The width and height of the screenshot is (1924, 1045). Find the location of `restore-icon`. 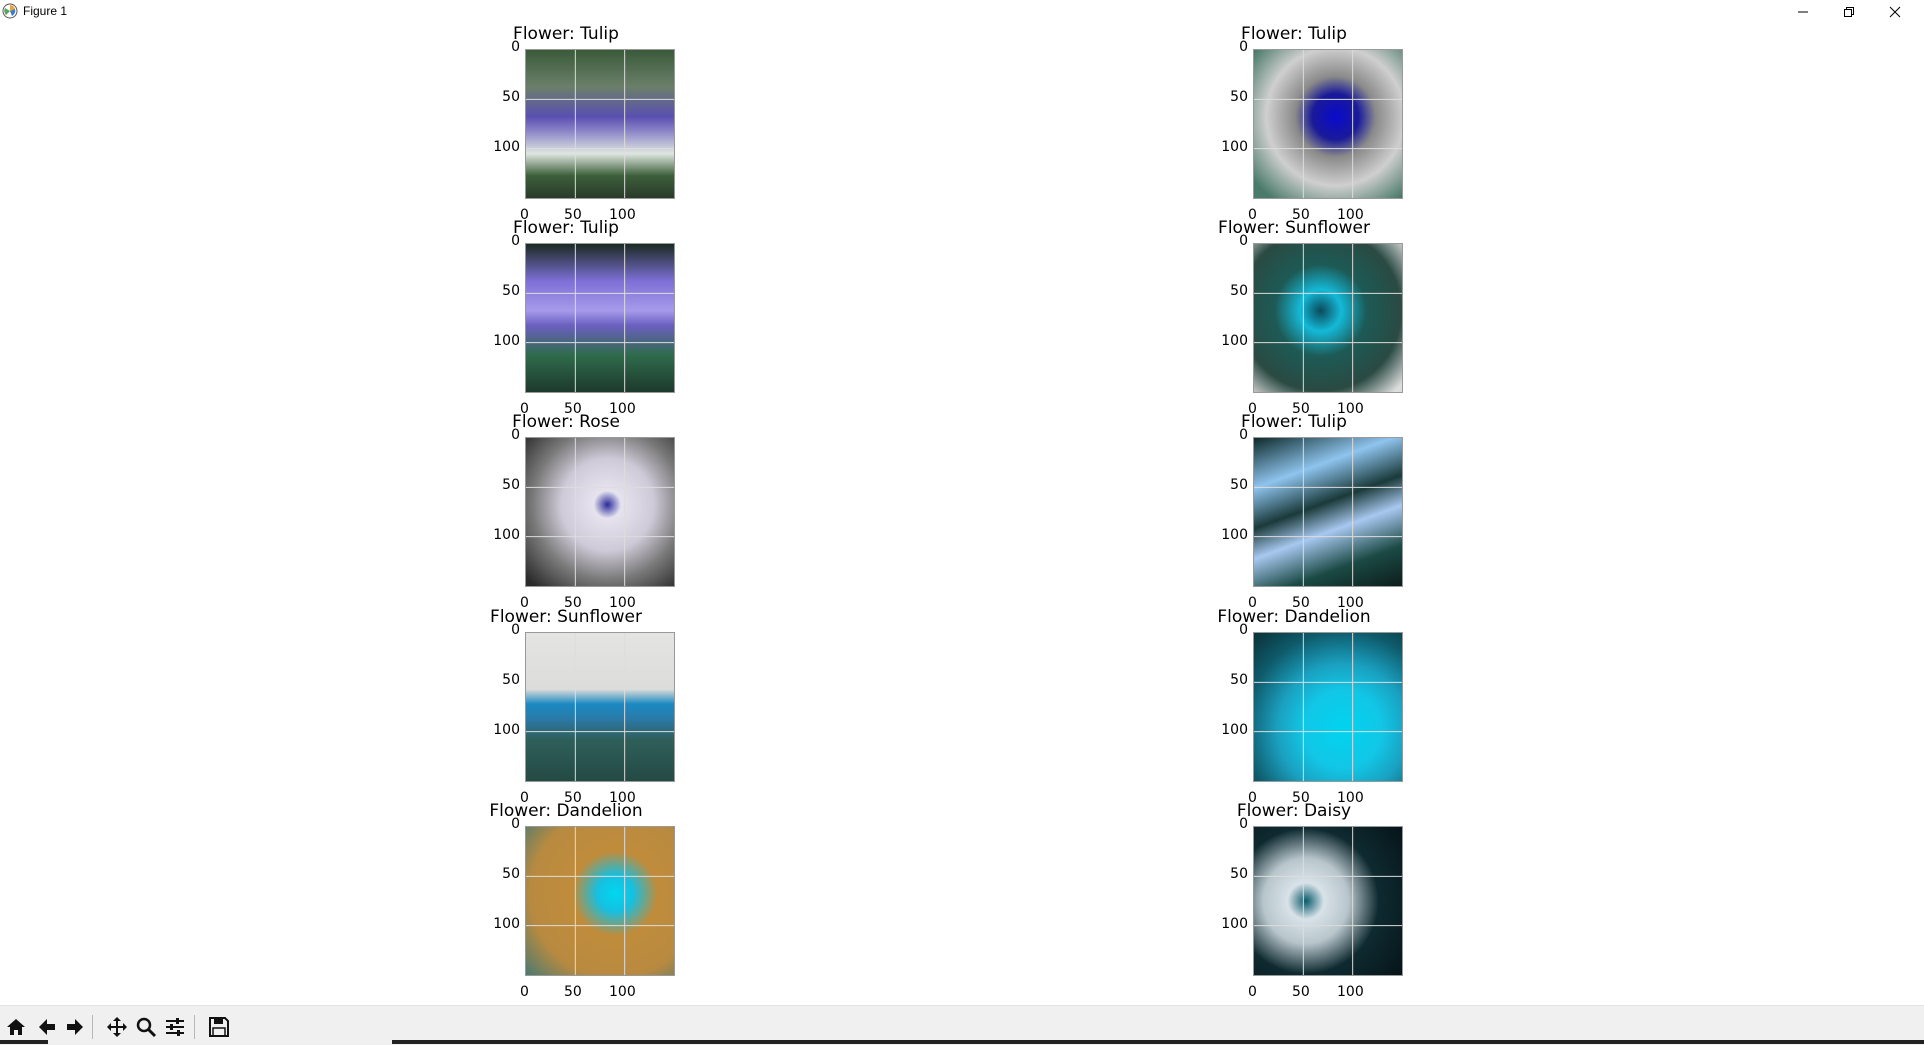

restore-icon is located at coordinates (1849, 12).